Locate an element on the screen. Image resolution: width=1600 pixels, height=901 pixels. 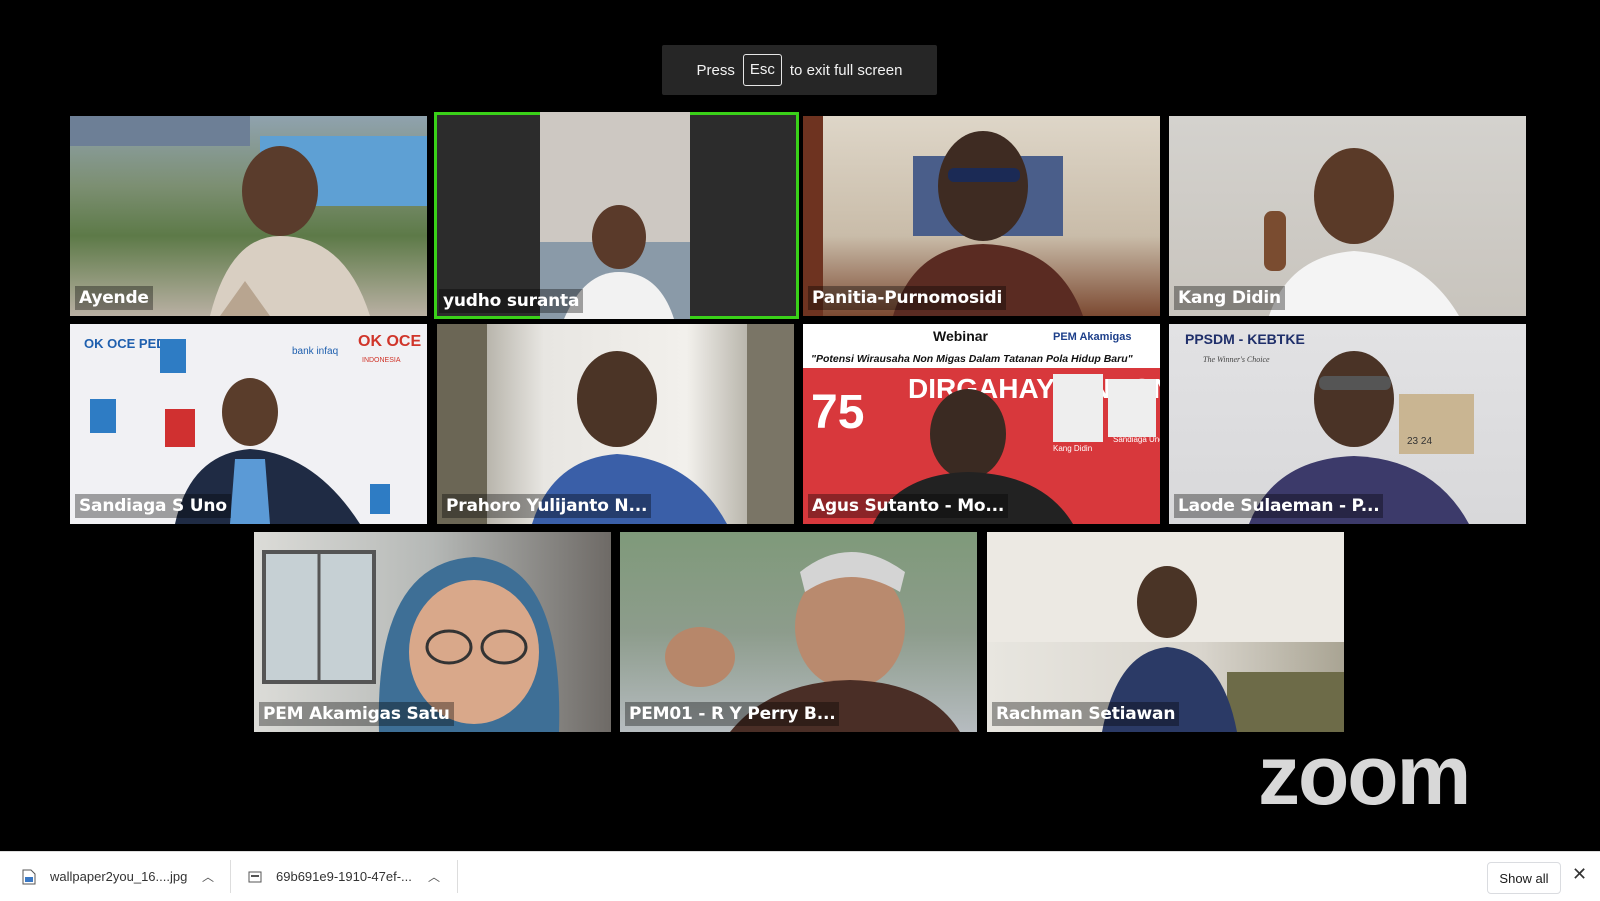
video-tile: PEM Akamigas Satu is located at coordinates (432, 632).